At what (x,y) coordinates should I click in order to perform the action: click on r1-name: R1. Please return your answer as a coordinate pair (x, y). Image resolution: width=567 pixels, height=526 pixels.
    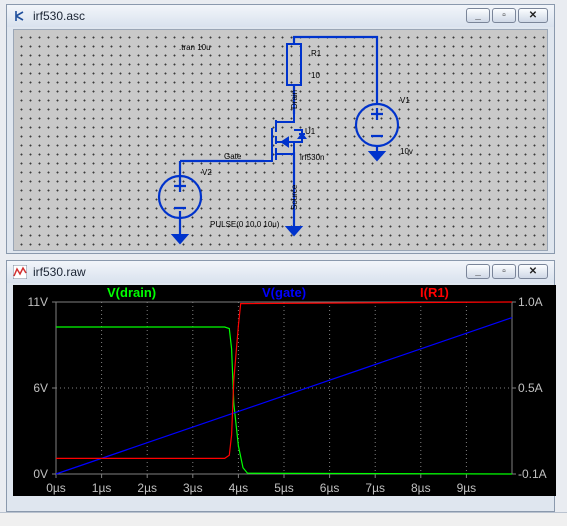
    Looking at the image, I should click on (316, 53).